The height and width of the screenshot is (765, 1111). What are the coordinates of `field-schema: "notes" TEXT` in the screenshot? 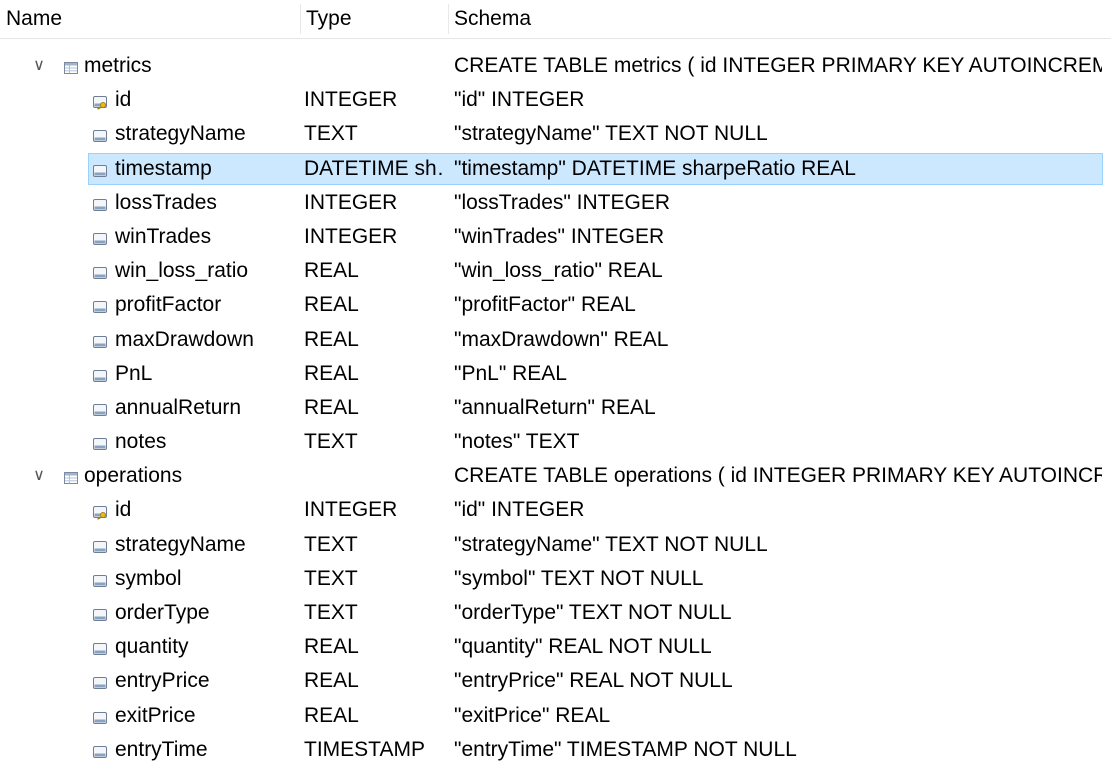 It's located at (517, 442).